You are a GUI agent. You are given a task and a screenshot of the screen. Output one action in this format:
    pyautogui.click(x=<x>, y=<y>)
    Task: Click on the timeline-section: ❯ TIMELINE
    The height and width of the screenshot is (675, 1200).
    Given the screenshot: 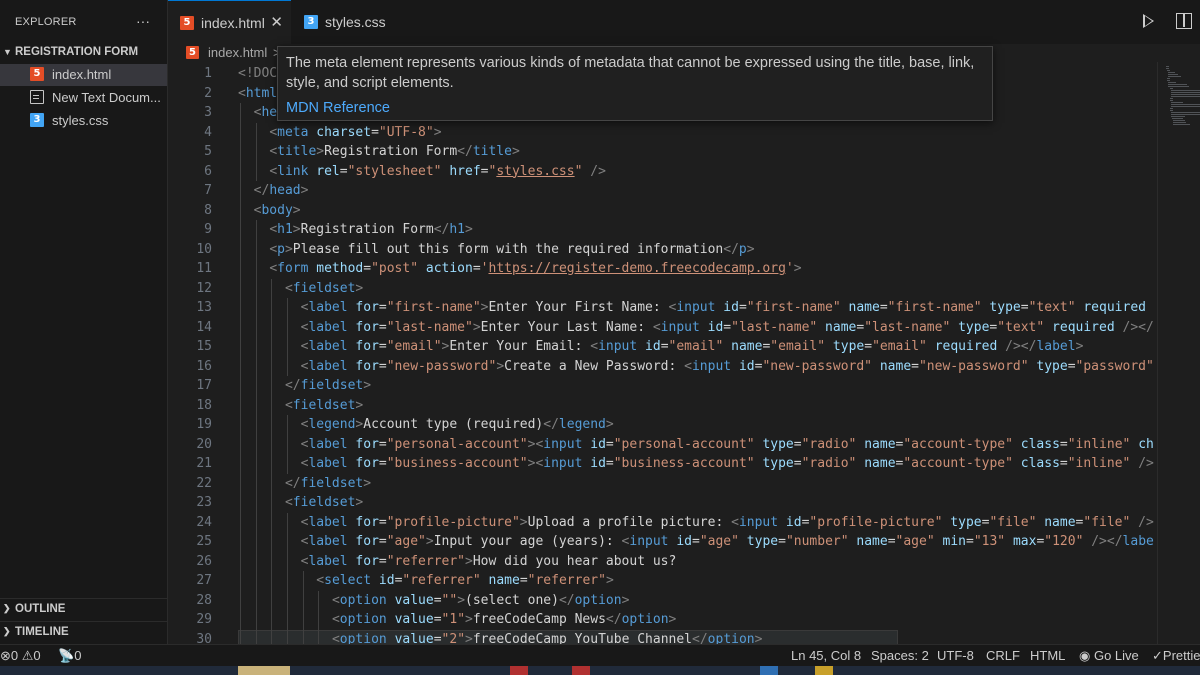 What is the action you would take?
    pyautogui.click(x=83, y=632)
    